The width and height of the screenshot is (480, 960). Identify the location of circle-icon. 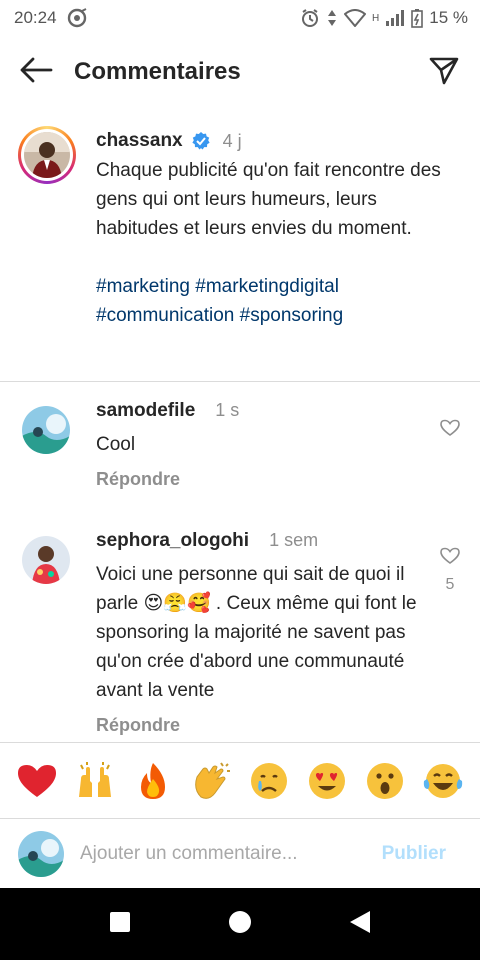
(240, 924).